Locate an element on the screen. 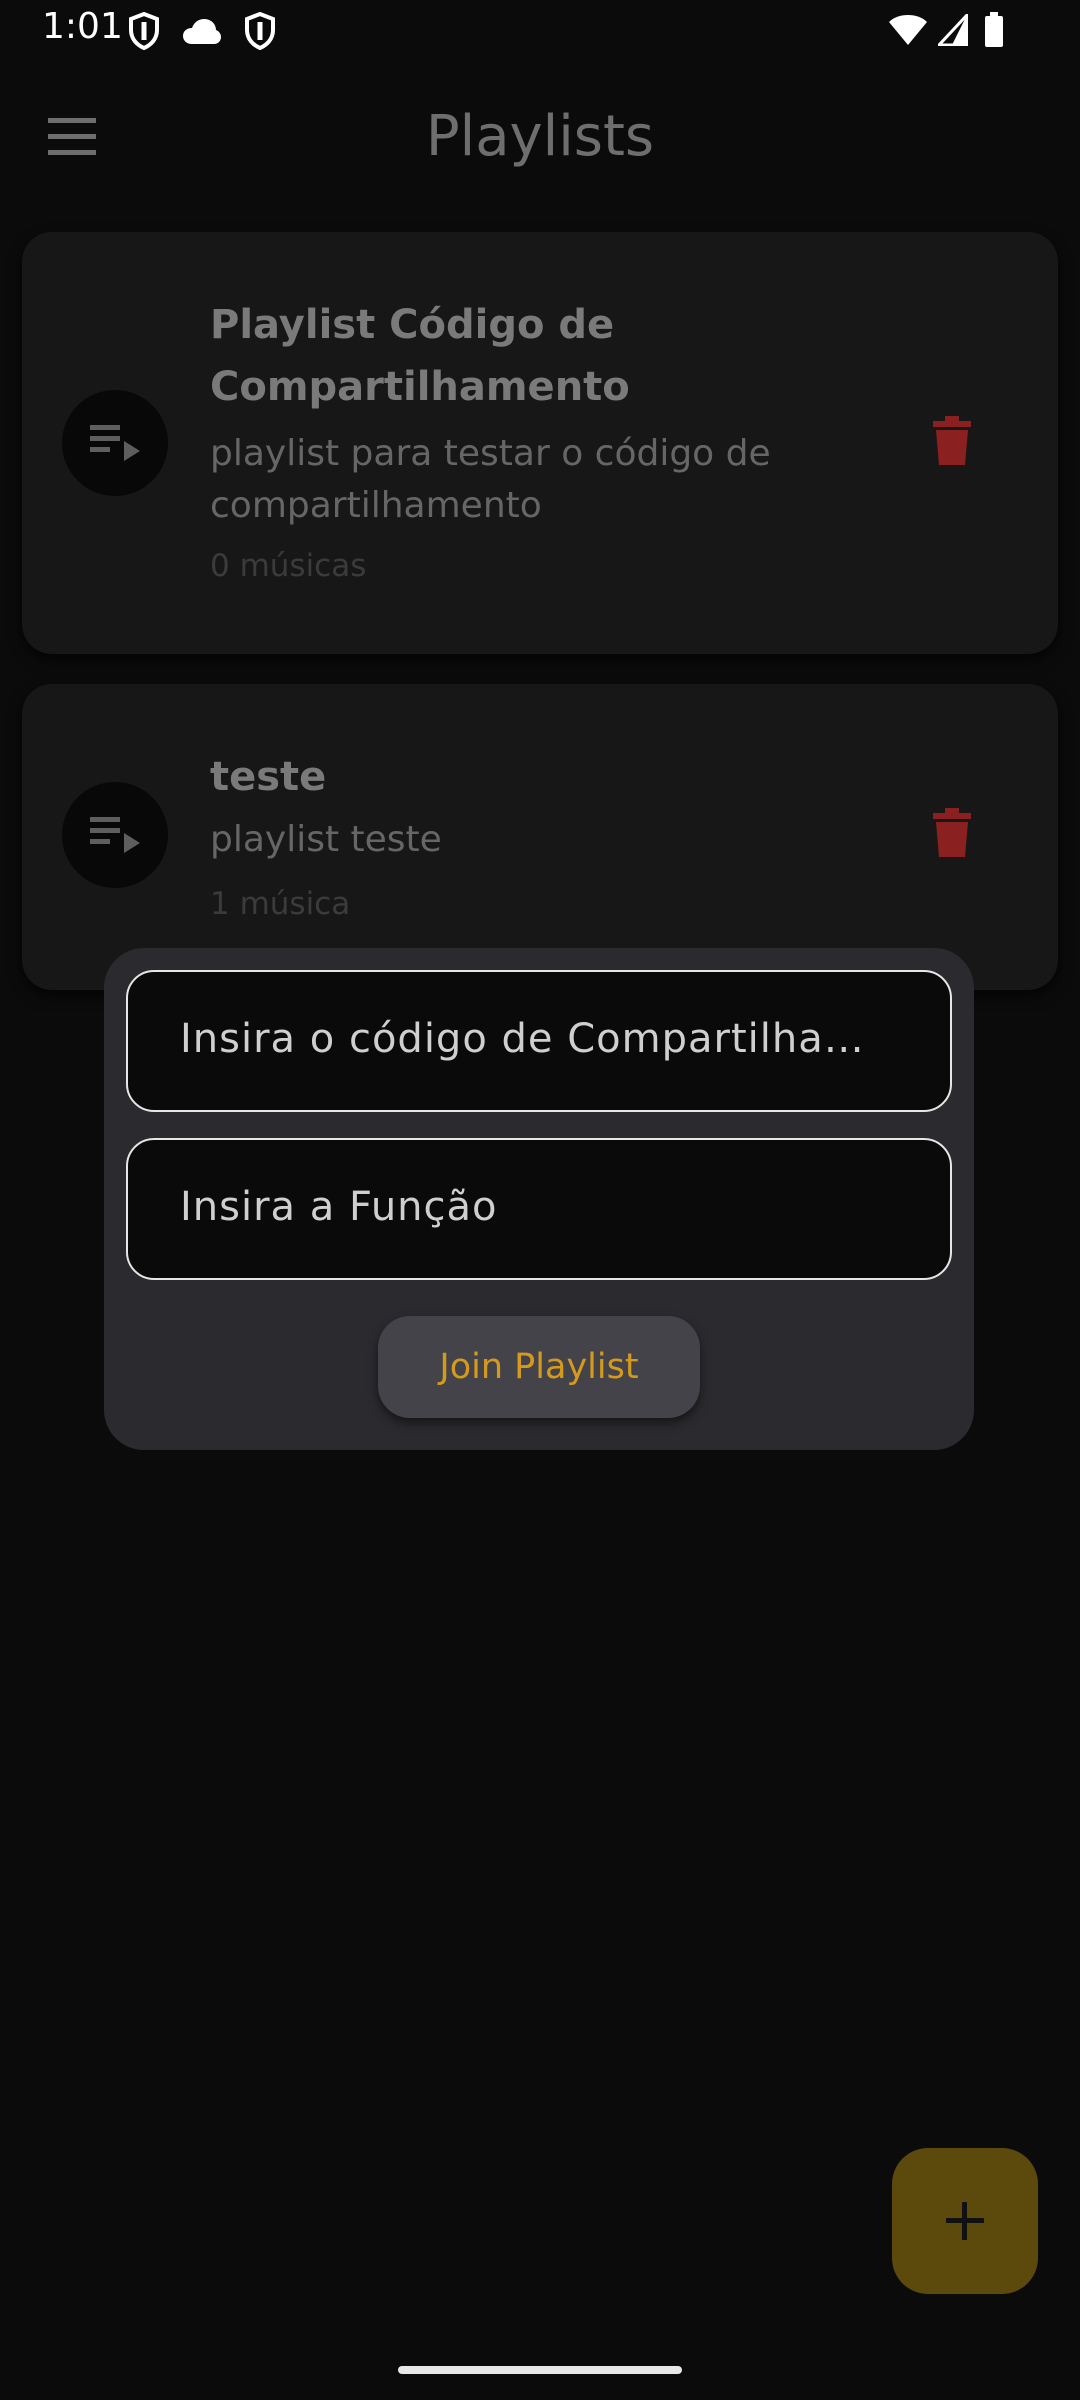 The image size is (1080, 2400). status-bar: 1:01 is located at coordinates (540, 31).